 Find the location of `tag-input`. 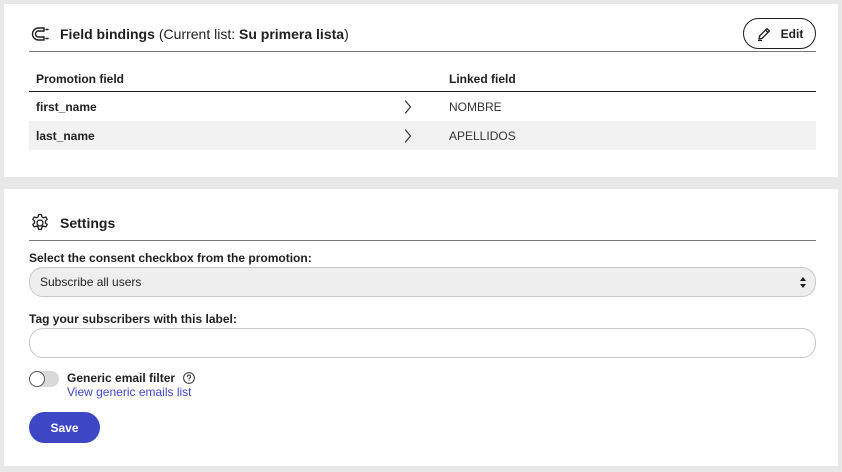

tag-input is located at coordinates (422, 343).